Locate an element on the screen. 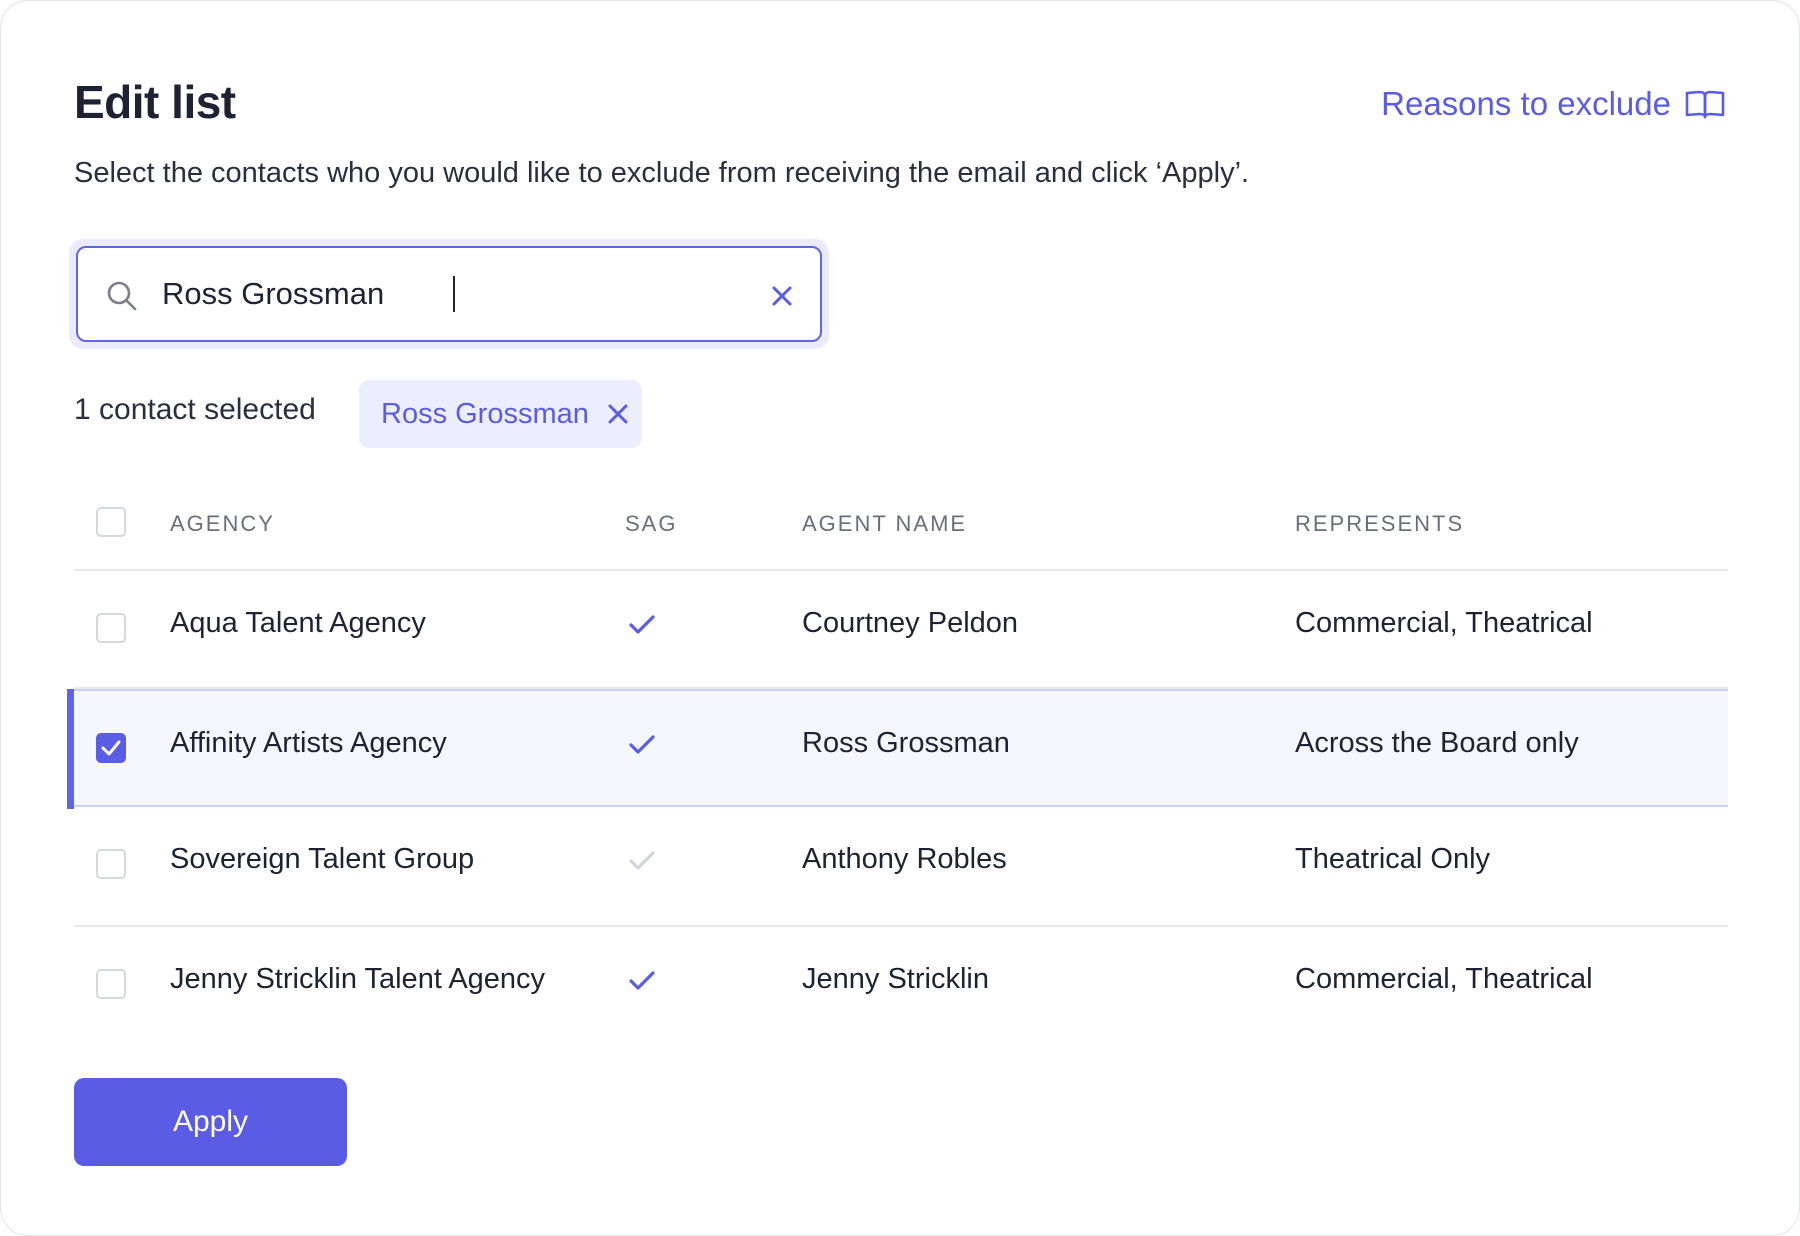 This screenshot has height=1236, width=1800. page-title: Edit list is located at coordinates (155, 102).